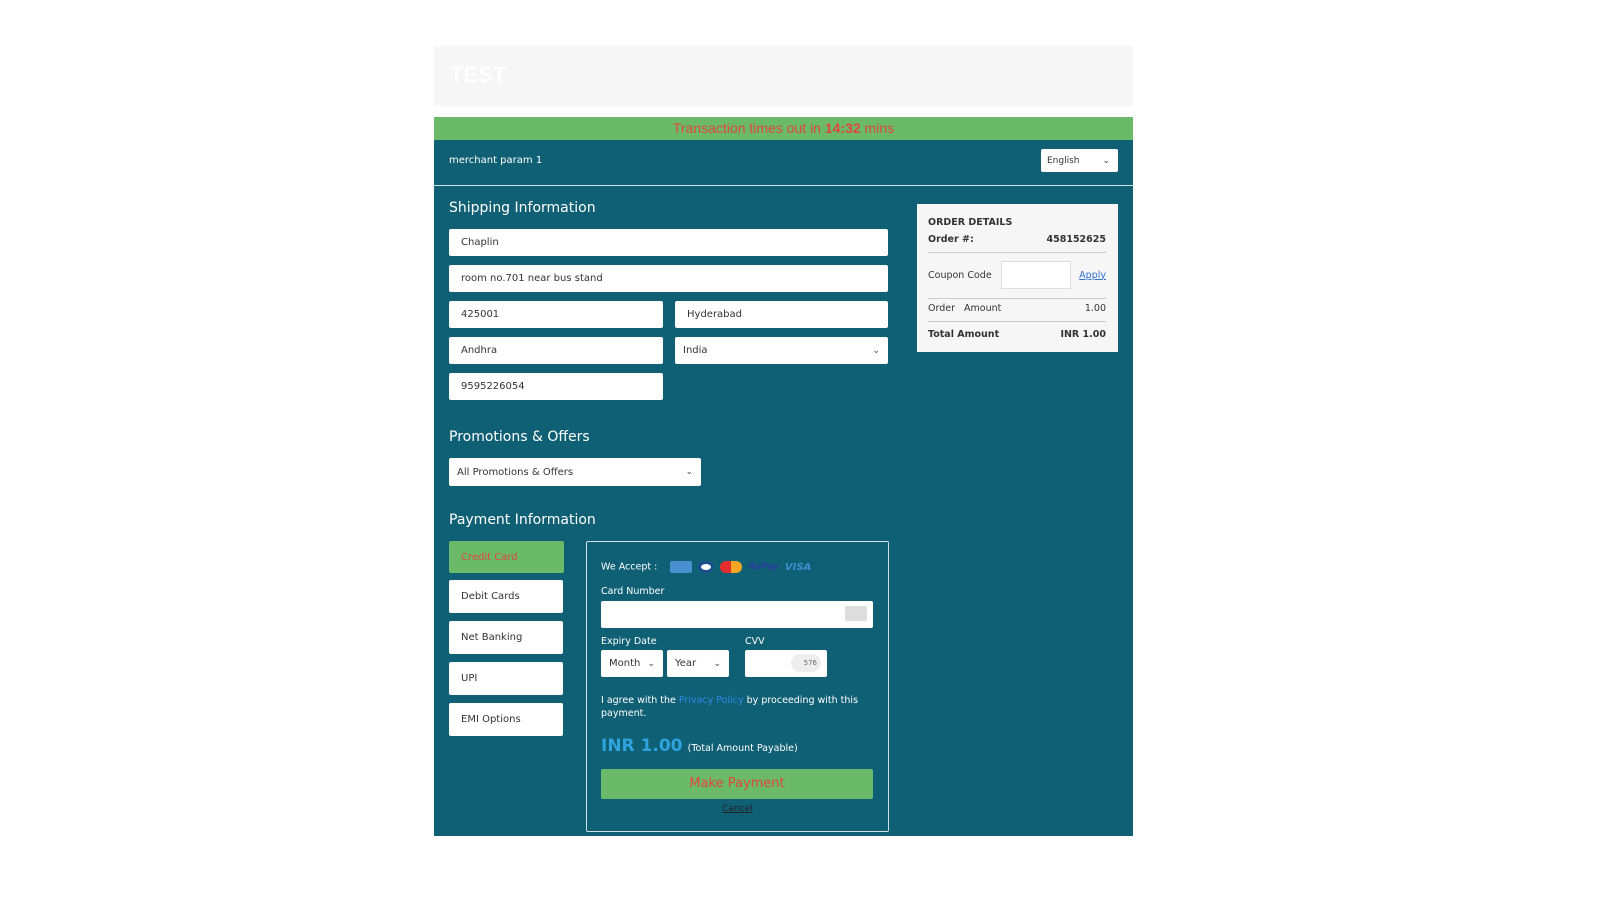 This screenshot has height=900, width=1600. Describe the element at coordinates (496, 160) in the screenshot. I see `merchant-param: merchant param 1` at that location.